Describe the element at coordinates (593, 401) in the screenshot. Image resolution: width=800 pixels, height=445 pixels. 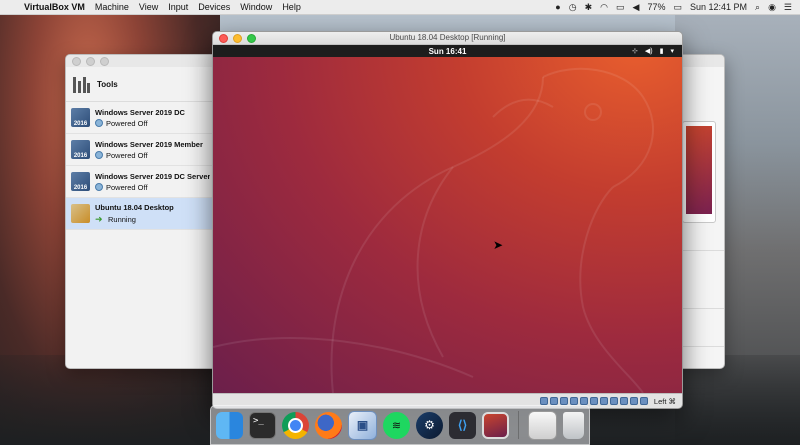
I see `shared-folders-icon` at that location.